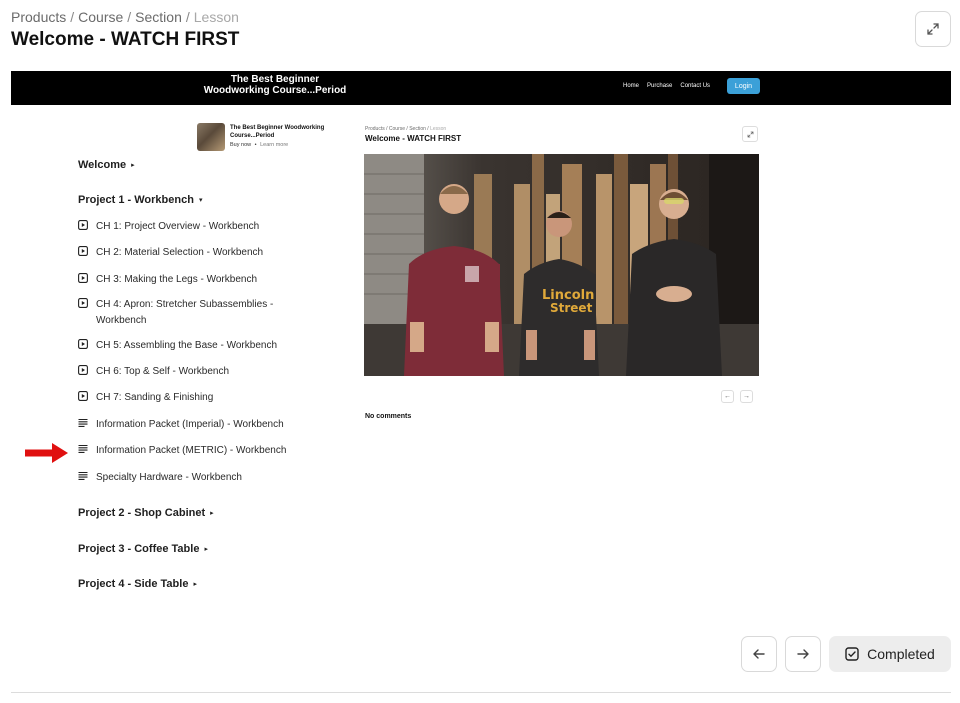 Image resolution: width=960 pixels, height=703 pixels. I want to click on section-project-1: Project 1 - Workbench ▾, so click(140, 200).